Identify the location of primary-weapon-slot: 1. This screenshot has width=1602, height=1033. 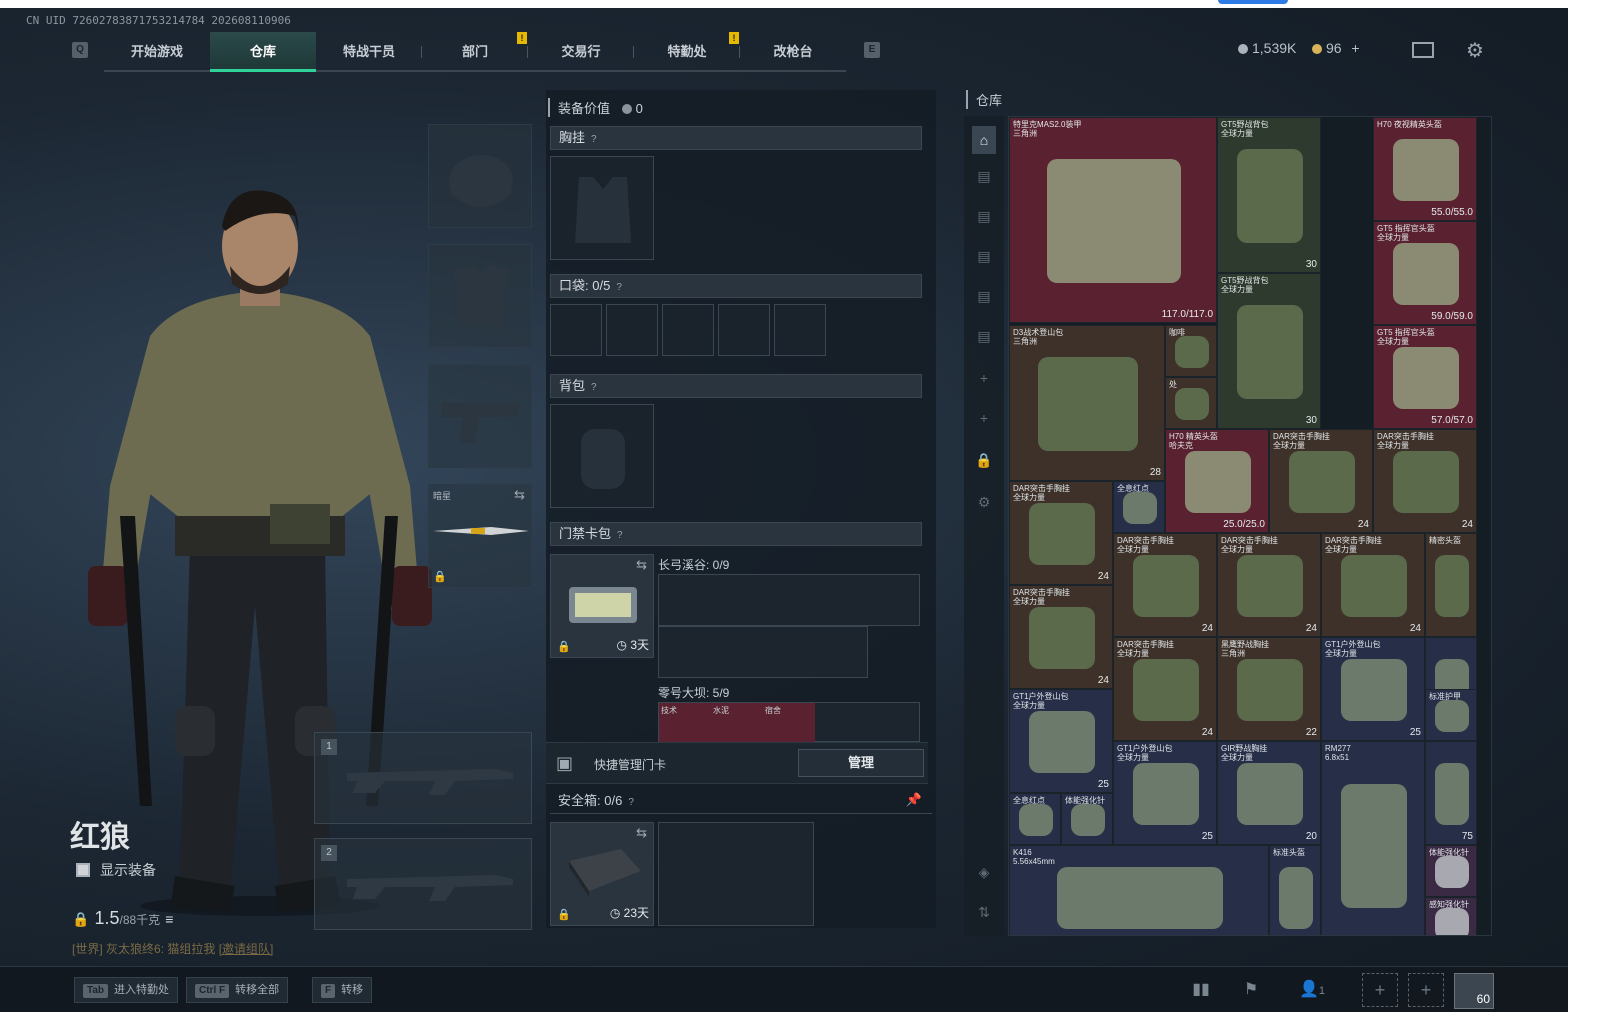
(423, 778).